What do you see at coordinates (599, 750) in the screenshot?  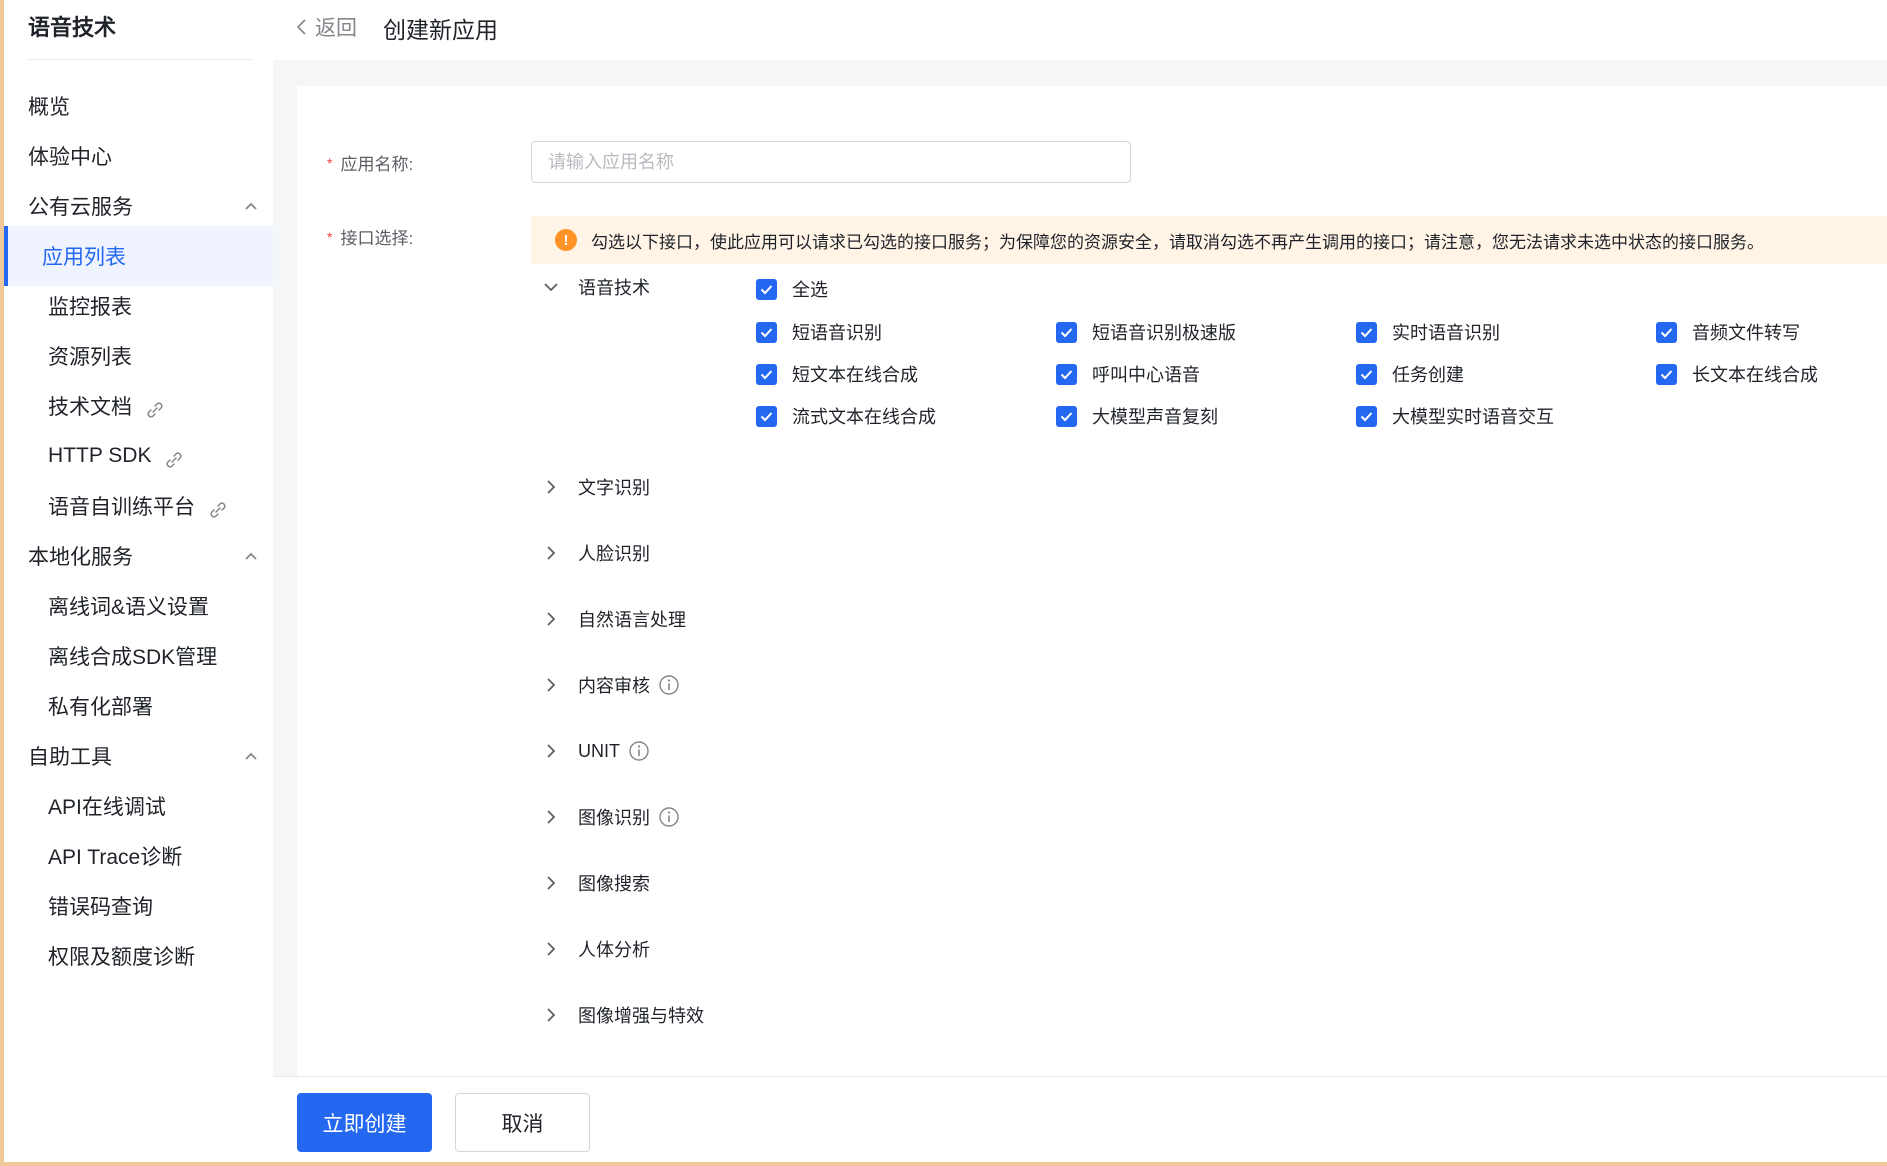 I see `api-group-label: UNIT` at bounding box center [599, 750].